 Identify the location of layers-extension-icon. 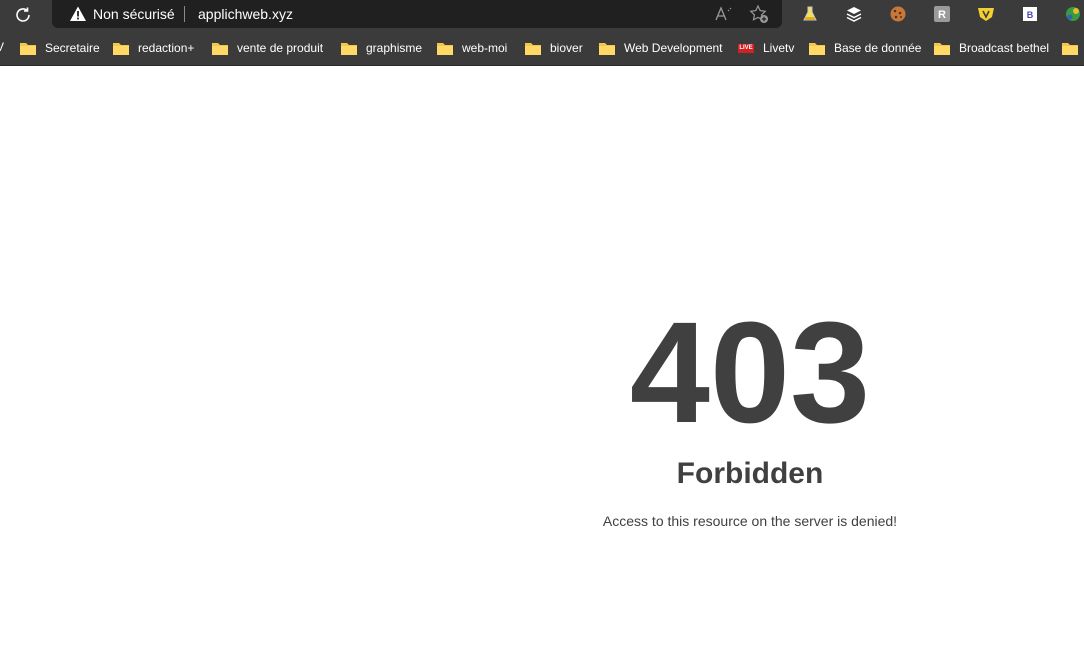
(854, 14).